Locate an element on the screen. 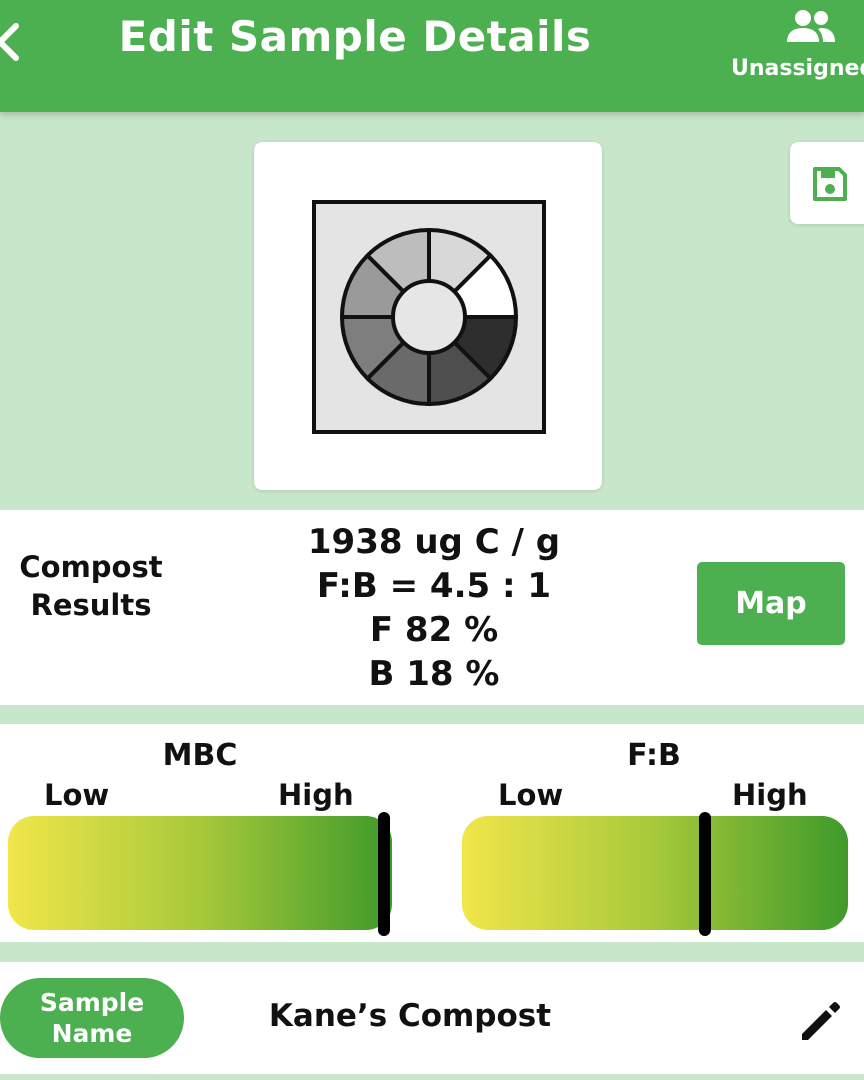 The height and width of the screenshot is (1080, 864). fb-gauge-high-label: High is located at coordinates (770, 795).